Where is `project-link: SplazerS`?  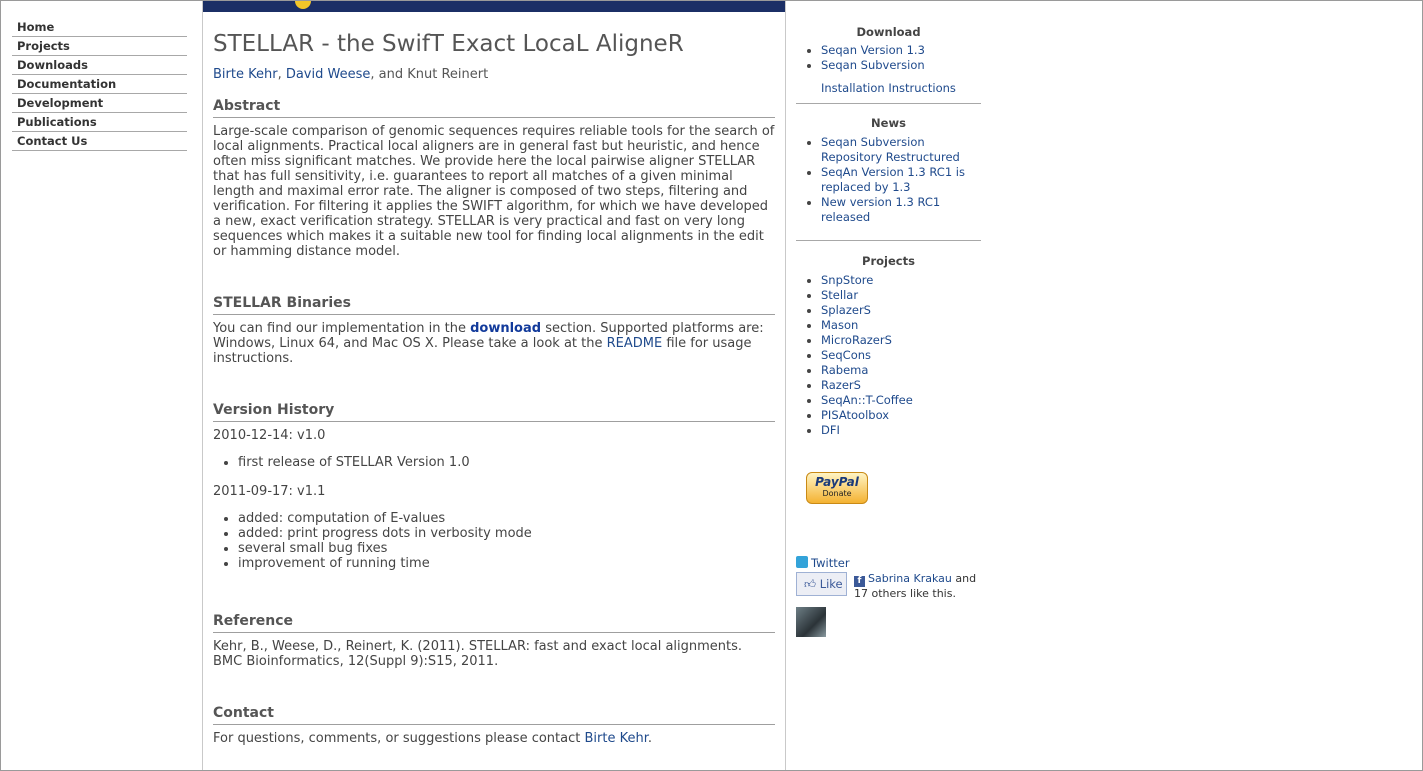
project-link: SplazerS is located at coordinates (846, 310).